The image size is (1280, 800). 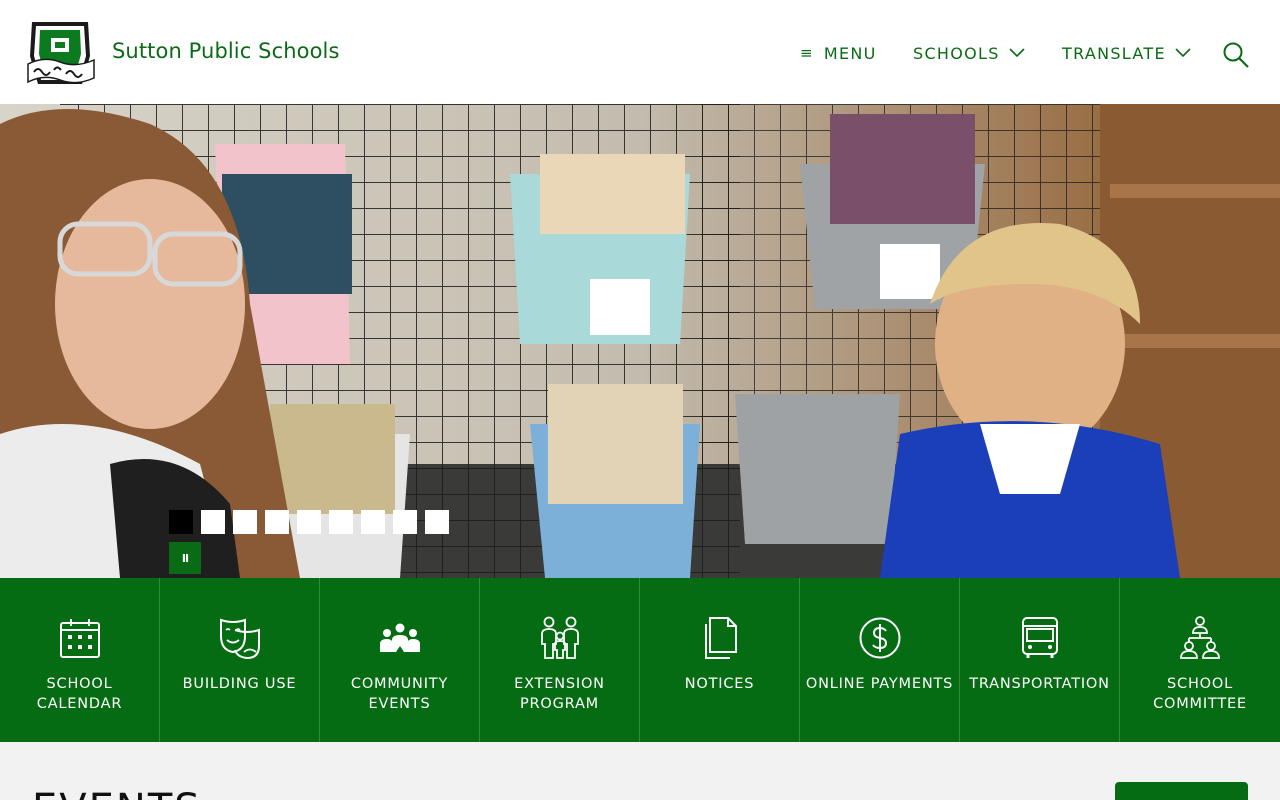 I want to click on quicklink-label: EXTENSION PROGRAM, so click(x=559, y=694).